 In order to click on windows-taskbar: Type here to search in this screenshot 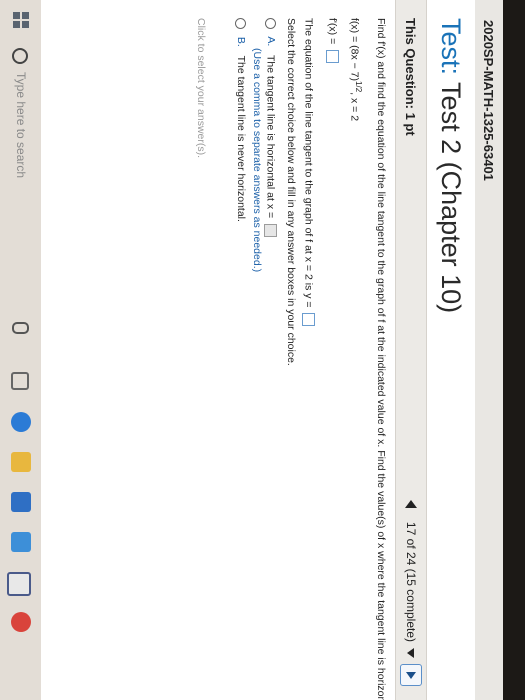, I will do `click(20, 350)`.